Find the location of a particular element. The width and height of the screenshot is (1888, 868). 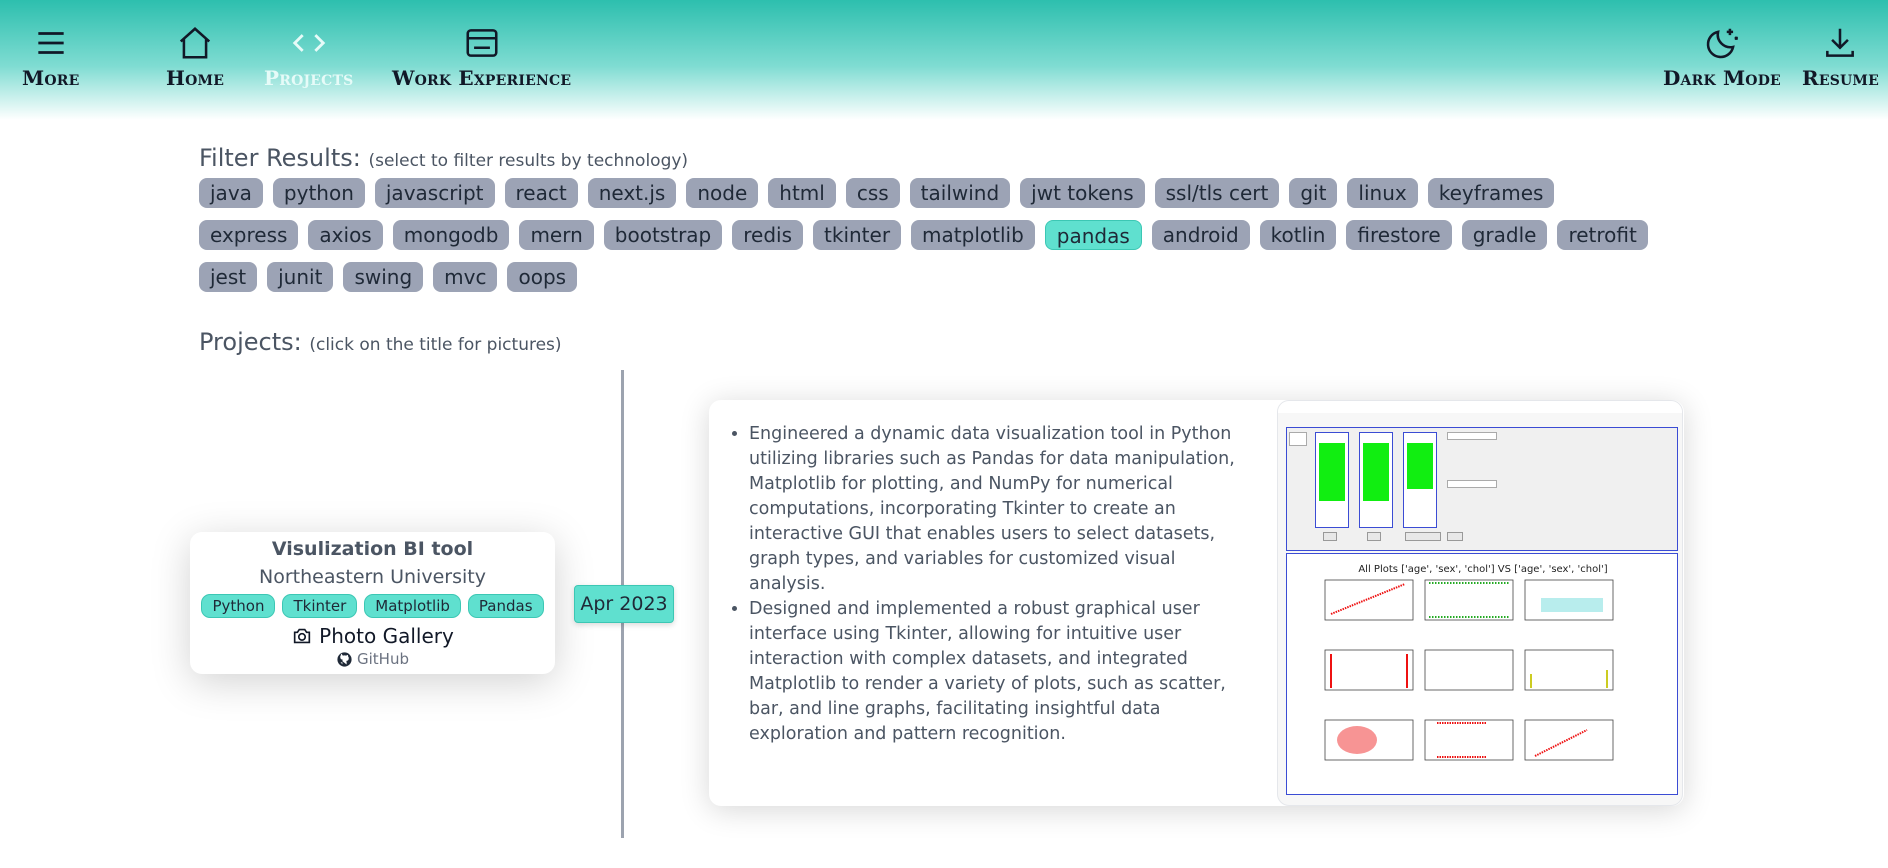

nav-work-experience: Work Experience is located at coordinates (481, 57).